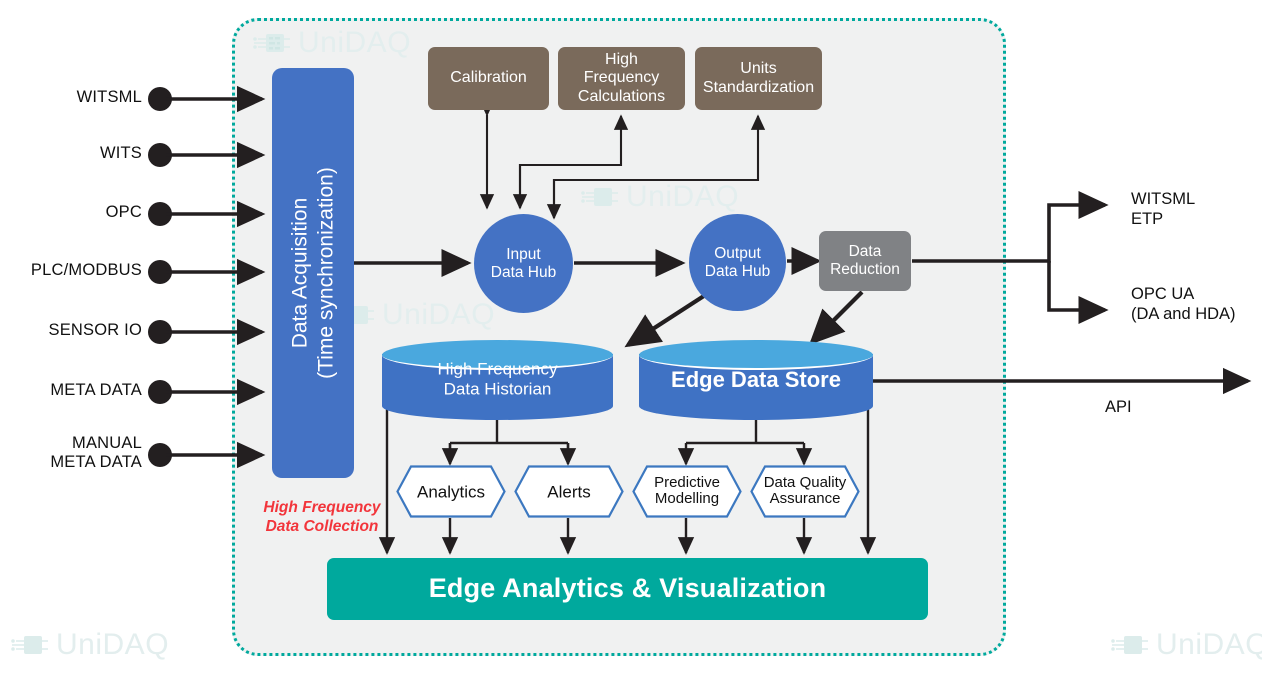 This screenshot has width=1262, height=673. What do you see at coordinates (865, 252) in the screenshot?
I see `reduction-line-1: Data` at bounding box center [865, 252].